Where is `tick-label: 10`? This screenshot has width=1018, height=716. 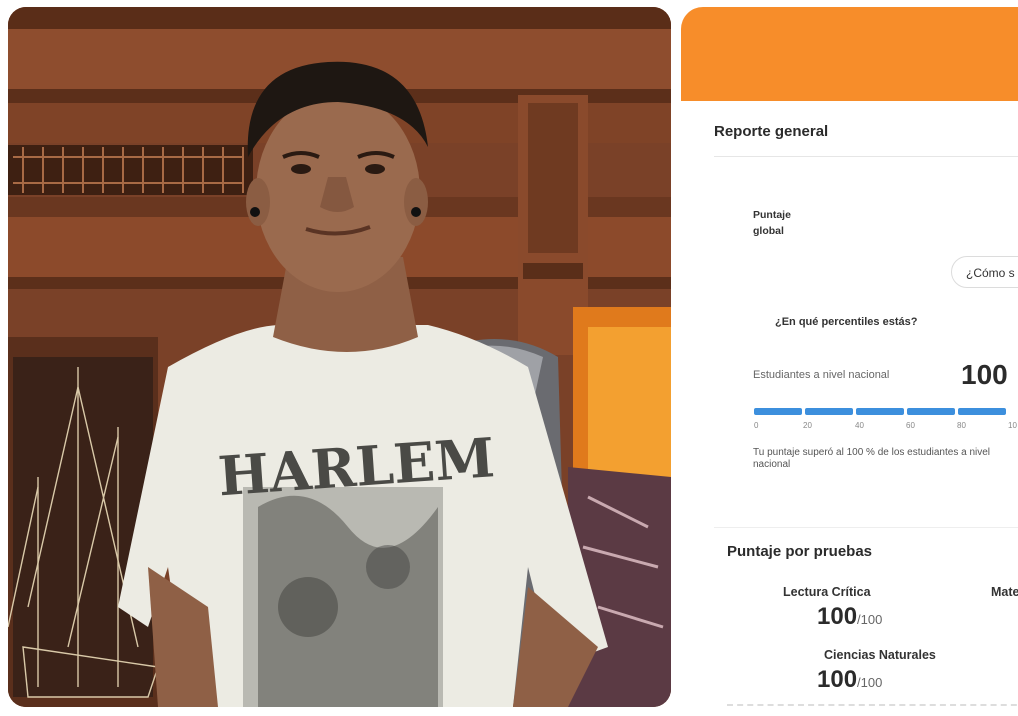
tick-label: 10 is located at coordinates (1012, 425).